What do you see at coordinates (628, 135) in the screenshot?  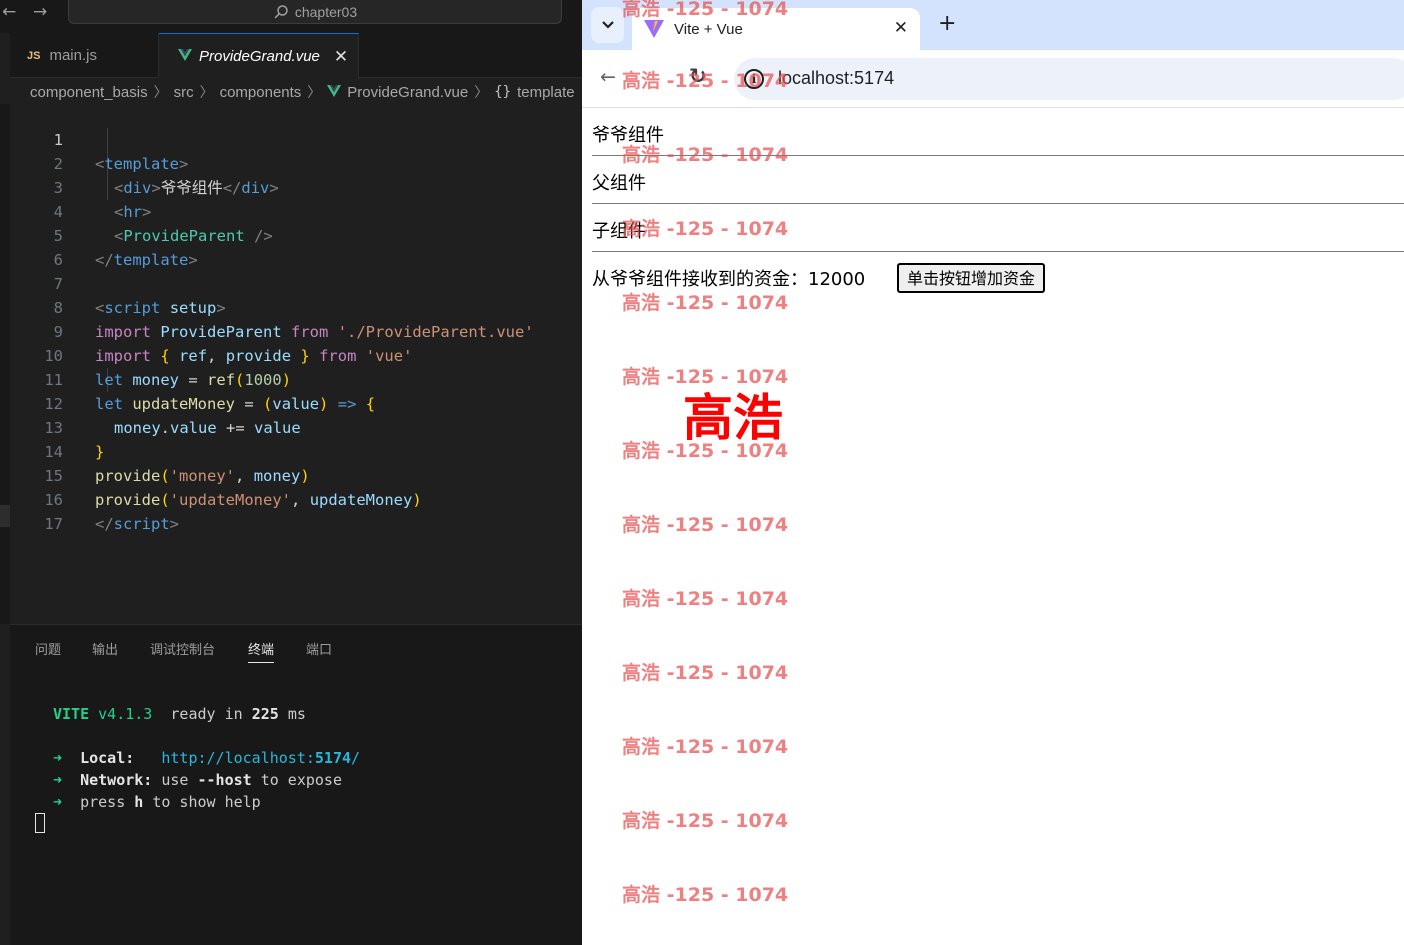 I see `grand-component-title: 爷爷组件` at bounding box center [628, 135].